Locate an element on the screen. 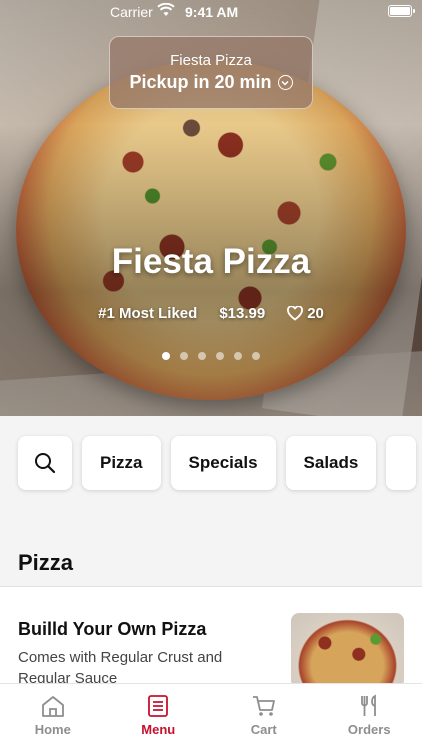 This screenshot has width=422, height=750. heart-icon is located at coordinates (295, 313).